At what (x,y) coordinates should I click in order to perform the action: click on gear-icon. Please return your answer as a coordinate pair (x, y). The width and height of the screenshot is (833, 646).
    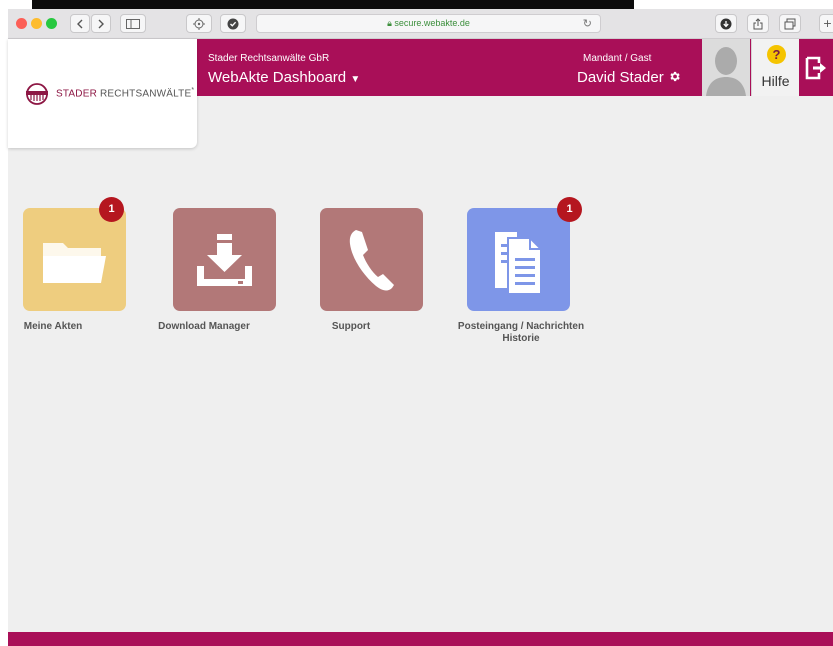
    Looking at the image, I should click on (674, 76).